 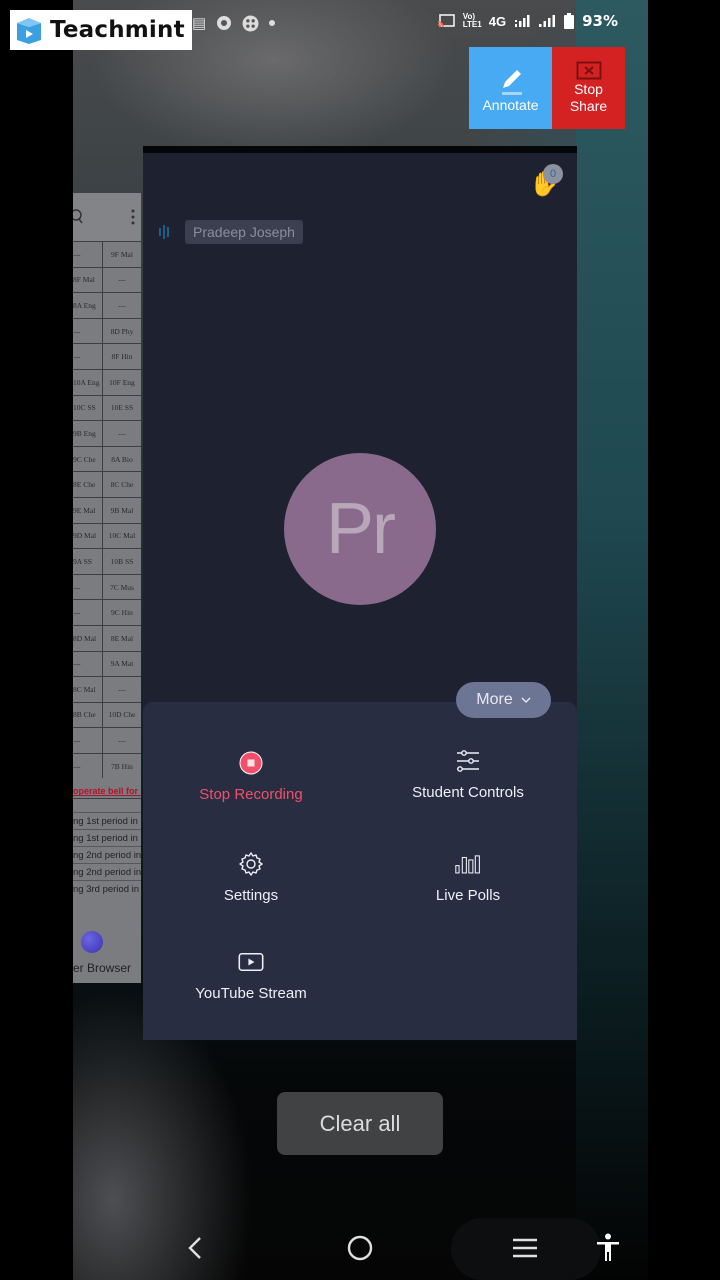 I want to click on timetable-row: 9B Eng ---, so click(x=107, y=433).